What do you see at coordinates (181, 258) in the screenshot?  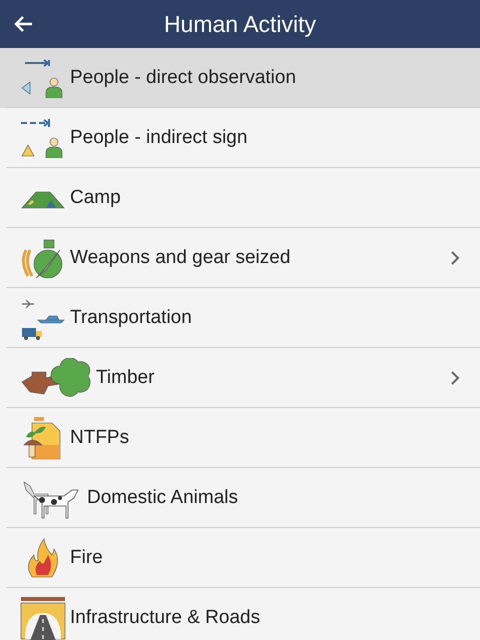 I see `category-label: Weapons and gear seized` at bounding box center [181, 258].